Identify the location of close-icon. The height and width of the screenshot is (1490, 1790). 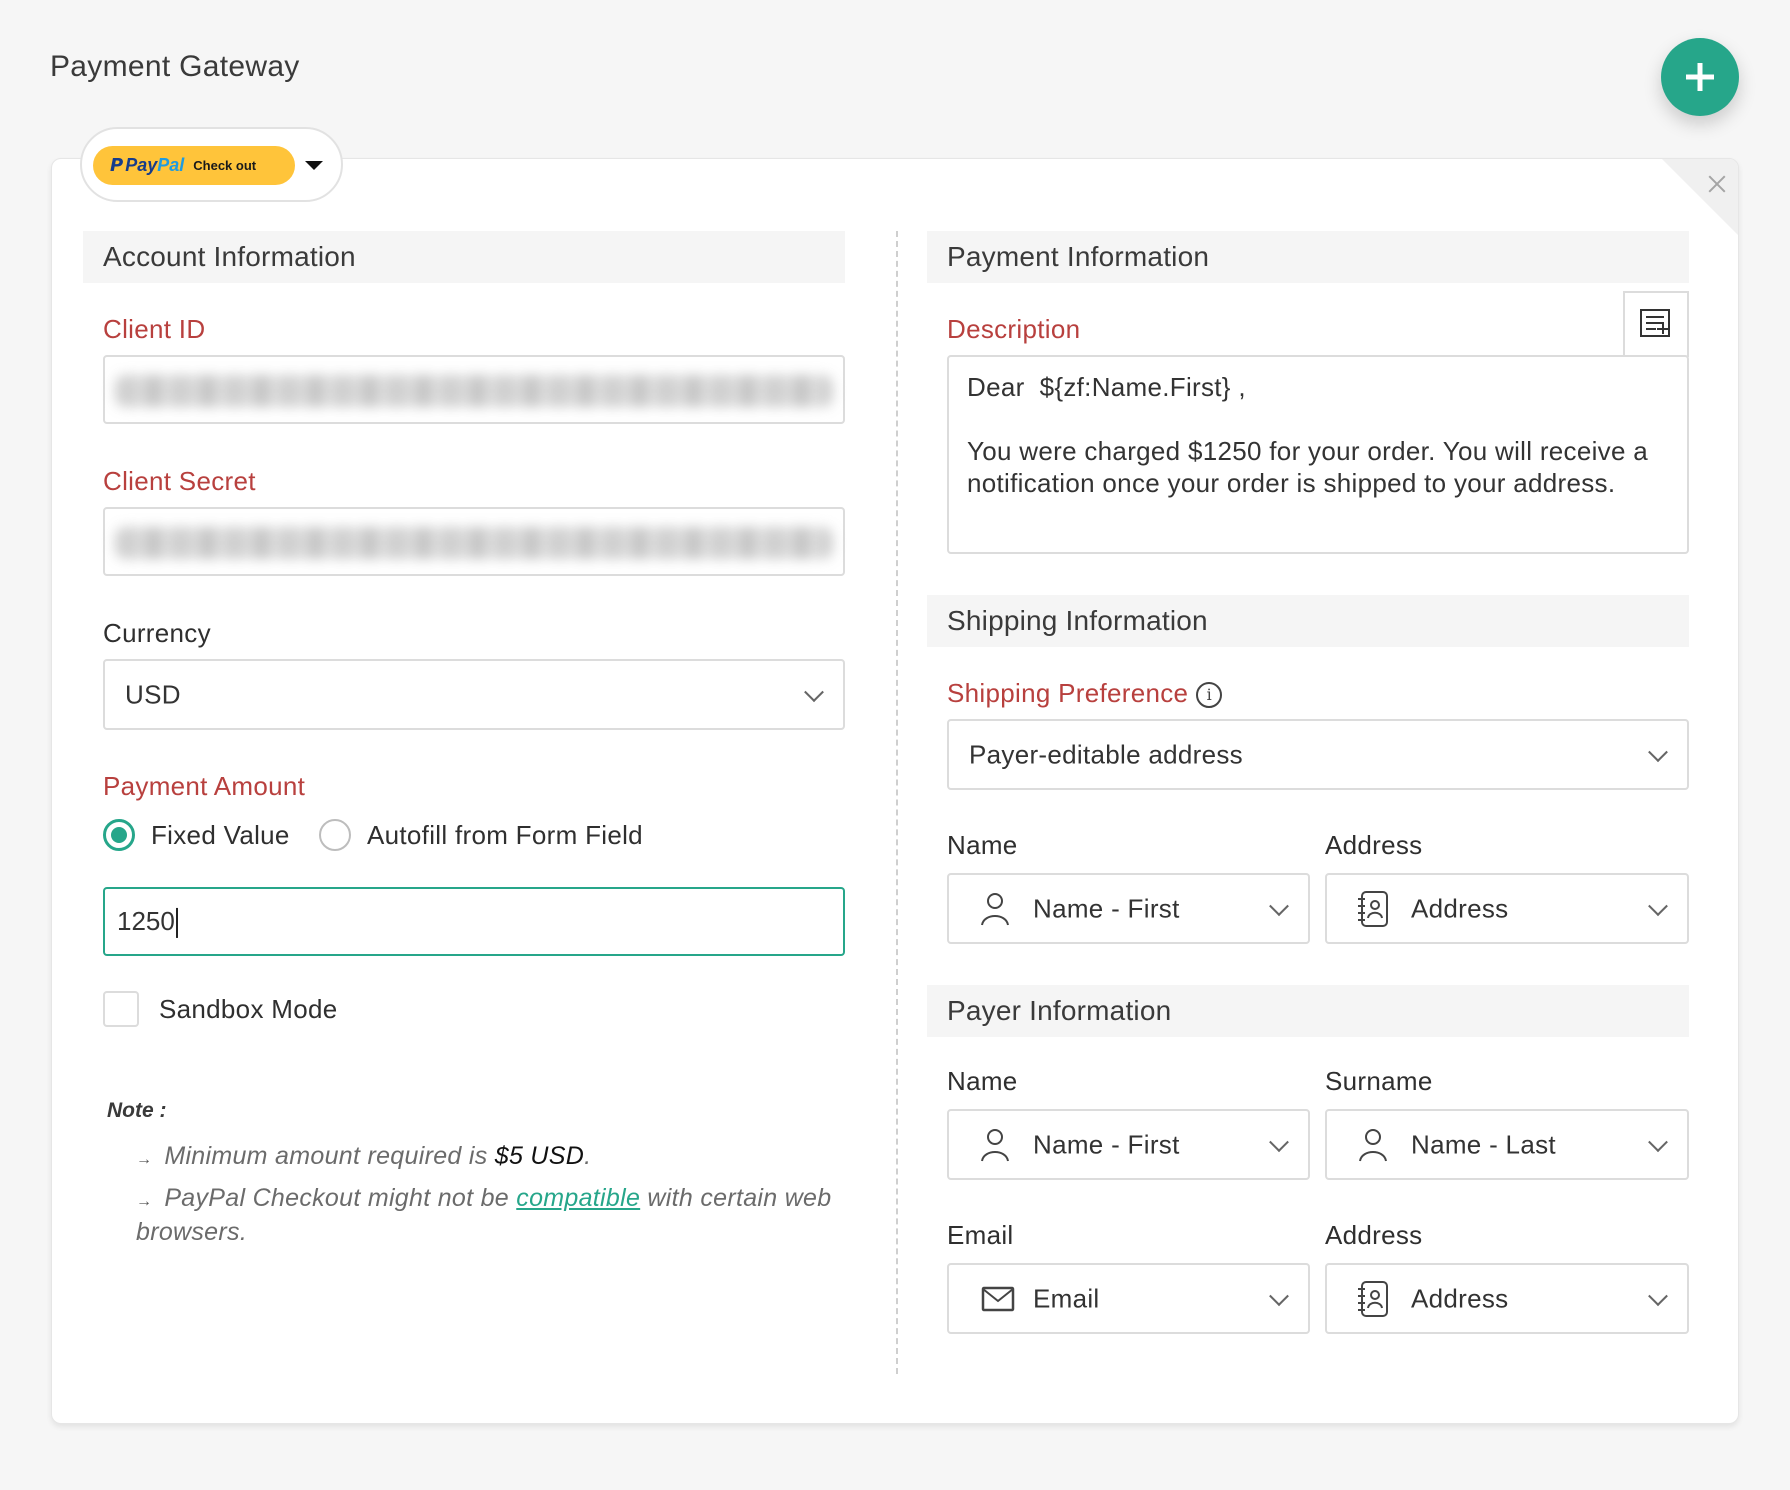
(1717, 184).